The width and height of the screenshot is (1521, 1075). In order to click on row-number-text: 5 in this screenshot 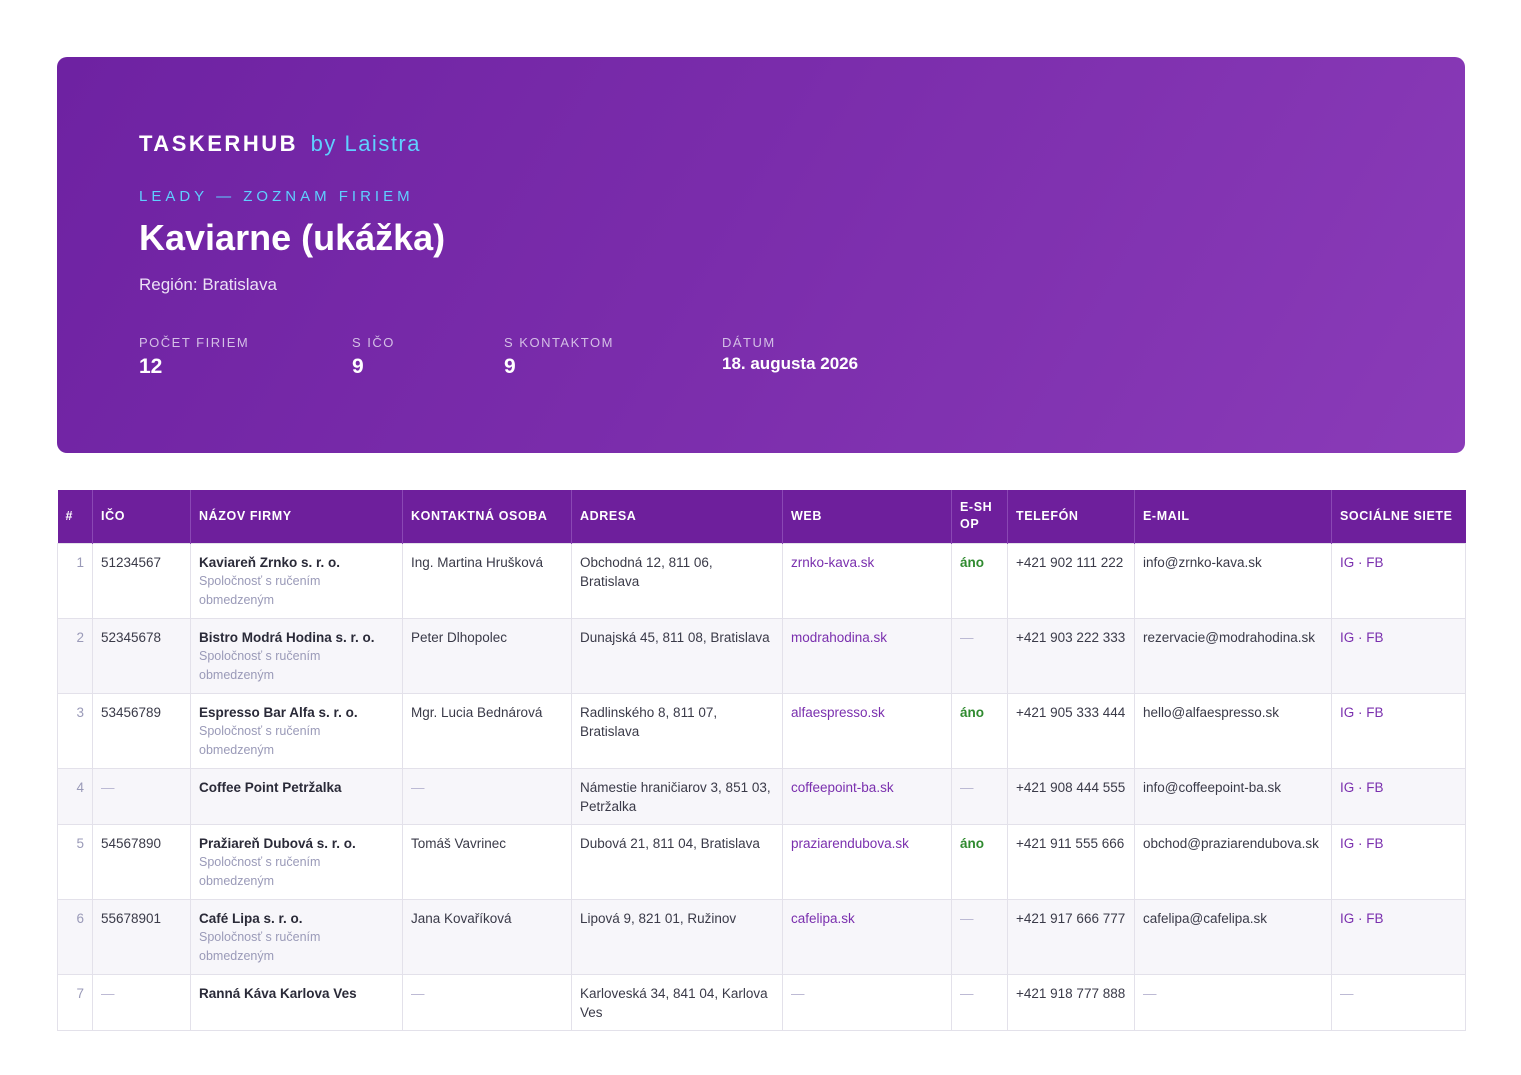, I will do `click(80, 843)`.